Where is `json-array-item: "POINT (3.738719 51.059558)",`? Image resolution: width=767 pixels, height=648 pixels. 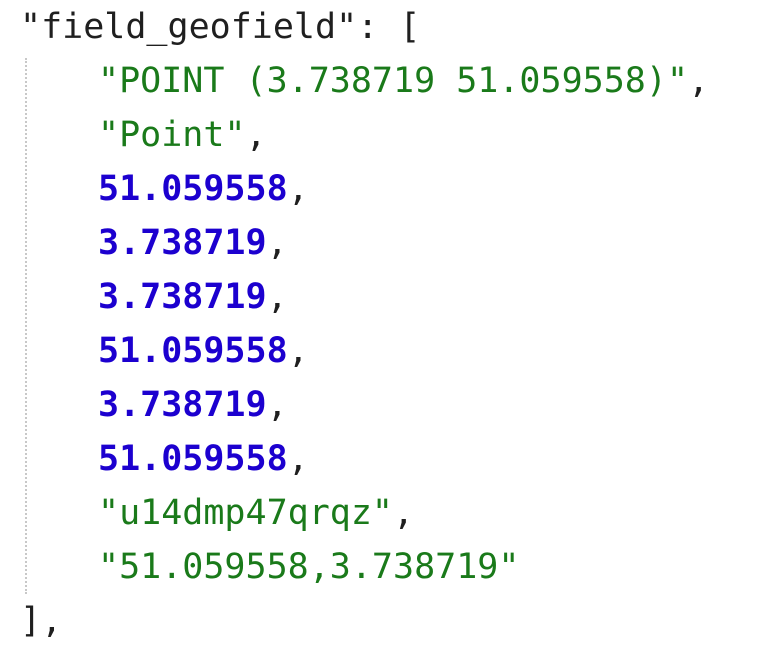
json-array-item: "POINT (3.738719 51.059558)", is located at coordinates (403, 81).